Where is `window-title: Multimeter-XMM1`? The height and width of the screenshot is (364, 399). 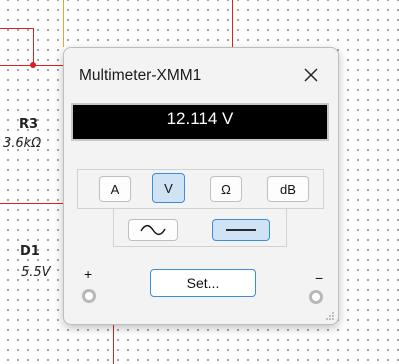 window-title: Multimeter-XMM1 is located at coordinates (140, 75).